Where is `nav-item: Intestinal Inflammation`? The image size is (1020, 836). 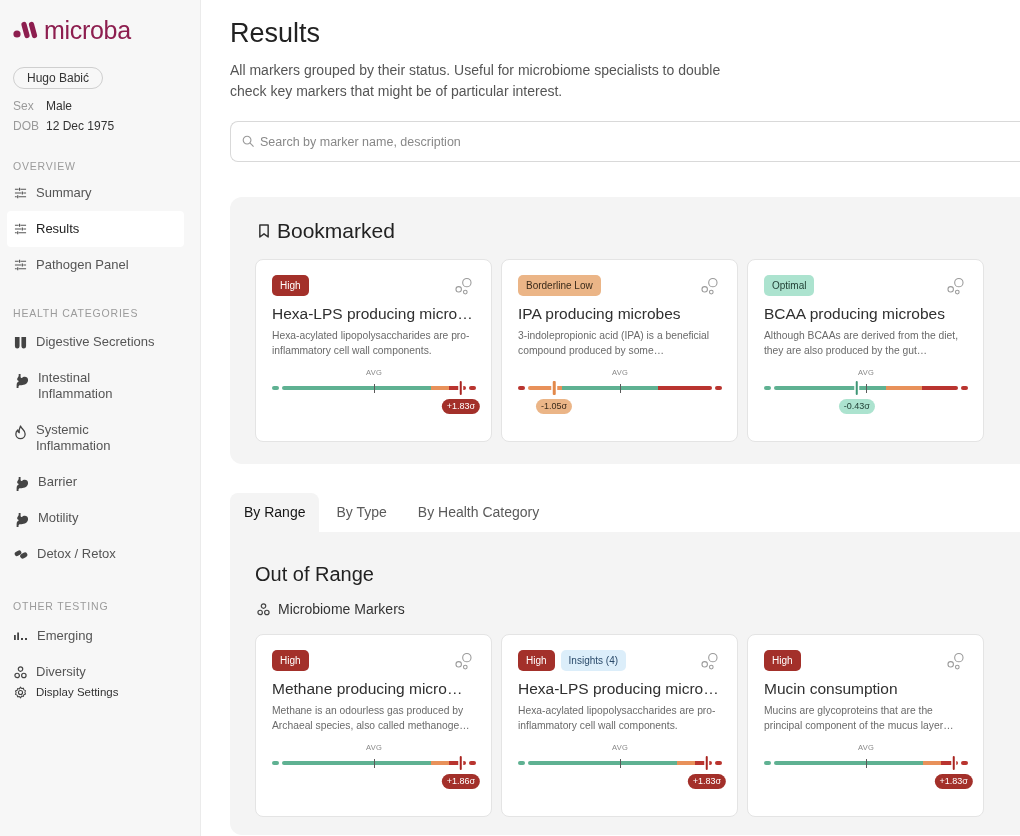
nav-item: Intestinal Inflammation is located at coordinates (95, 386).